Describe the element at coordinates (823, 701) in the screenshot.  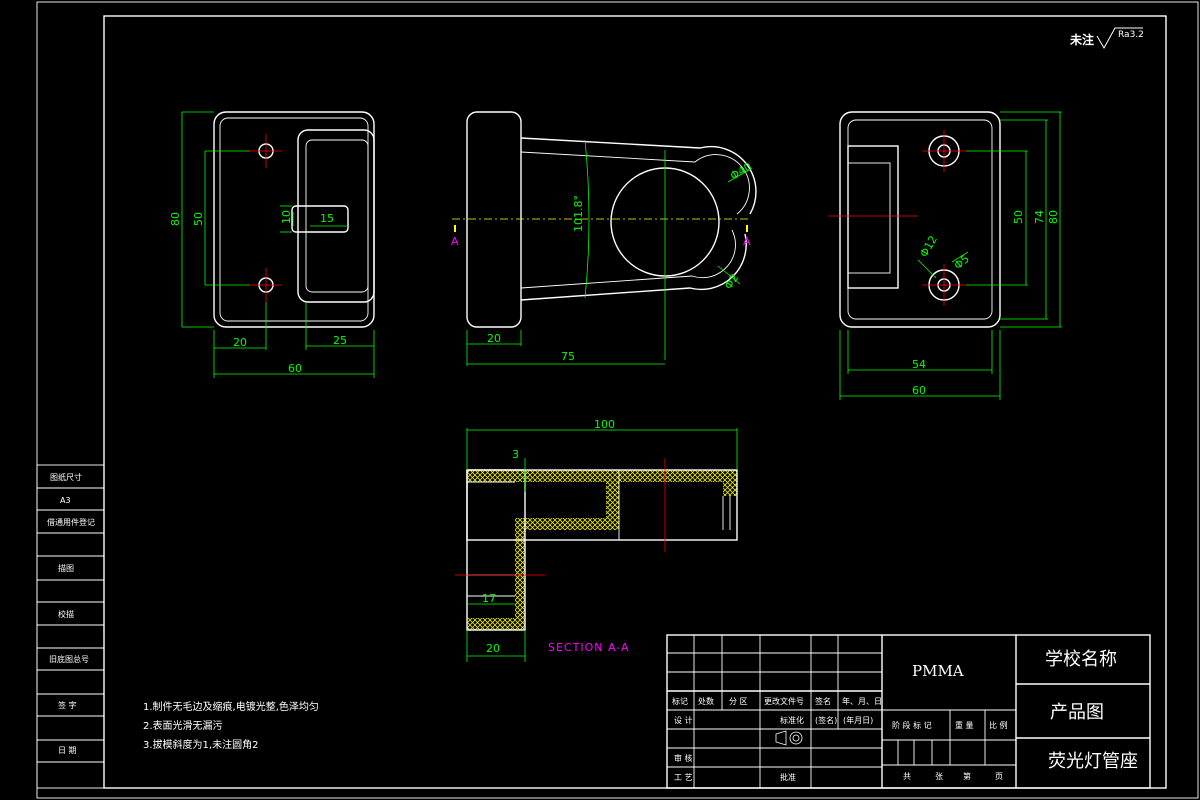
I see `hdr-sign: 签名` at that location.